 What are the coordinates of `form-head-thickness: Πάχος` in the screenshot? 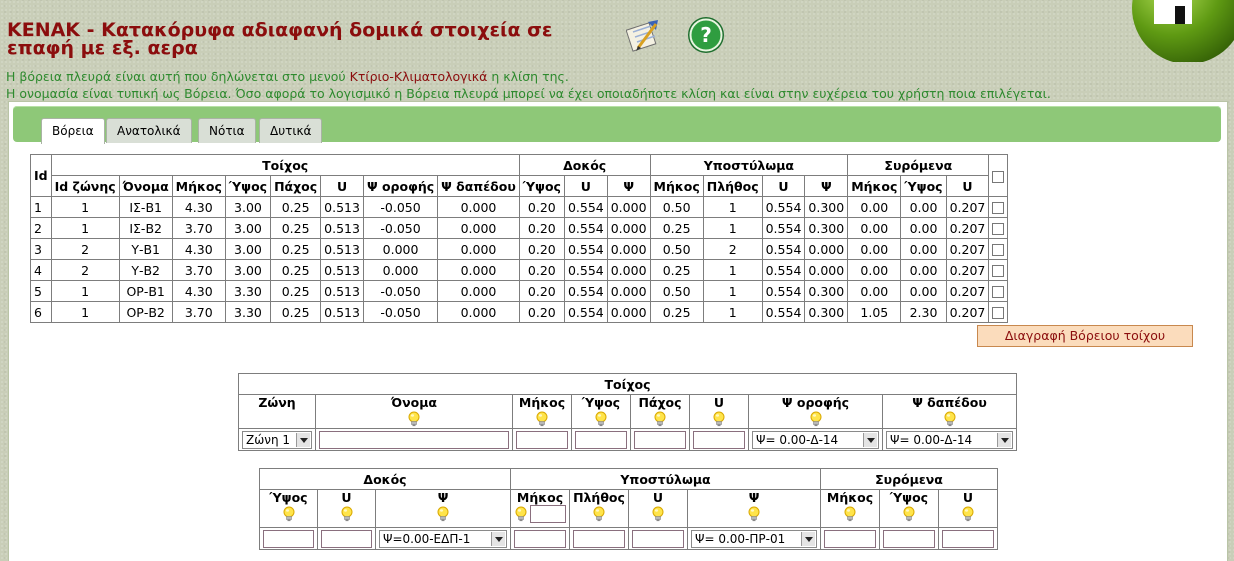 It's located at (660, 411).